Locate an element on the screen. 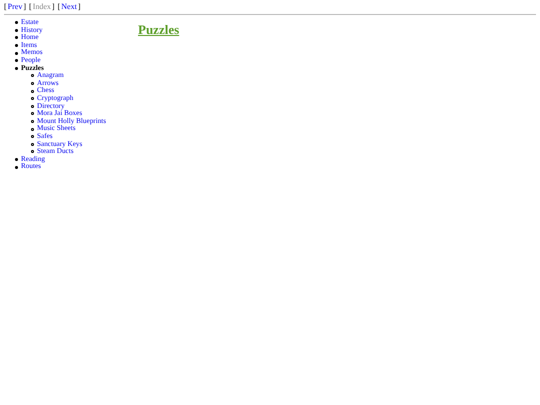  nav-link: Next is located at coordinates (69, 6).